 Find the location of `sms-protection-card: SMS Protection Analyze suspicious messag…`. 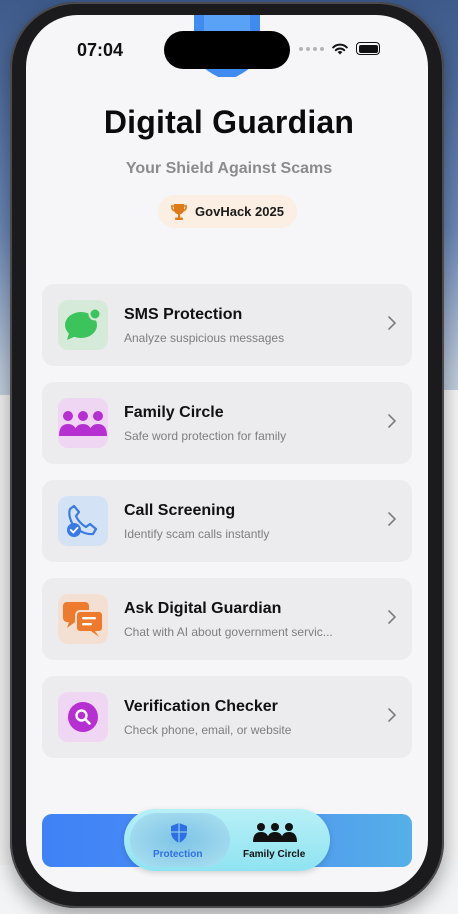

sms-protection-card: SMS Protection Analyze suspicious messag… is located at coordinates (227, 325).